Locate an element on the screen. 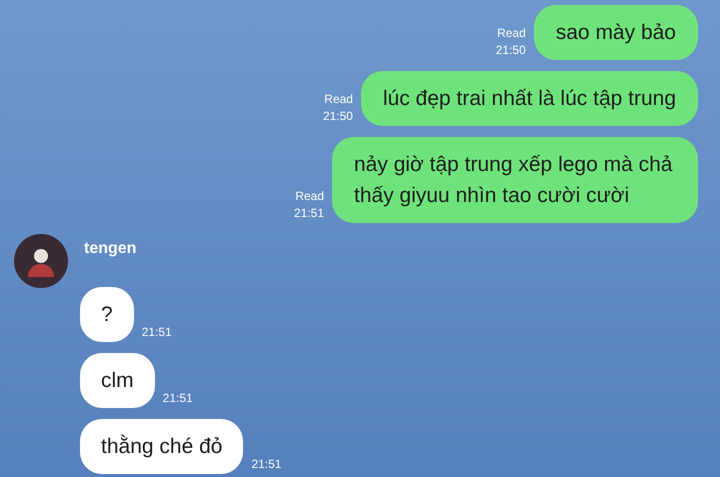  message-bubble: clm is located at coordinates (117, 380).